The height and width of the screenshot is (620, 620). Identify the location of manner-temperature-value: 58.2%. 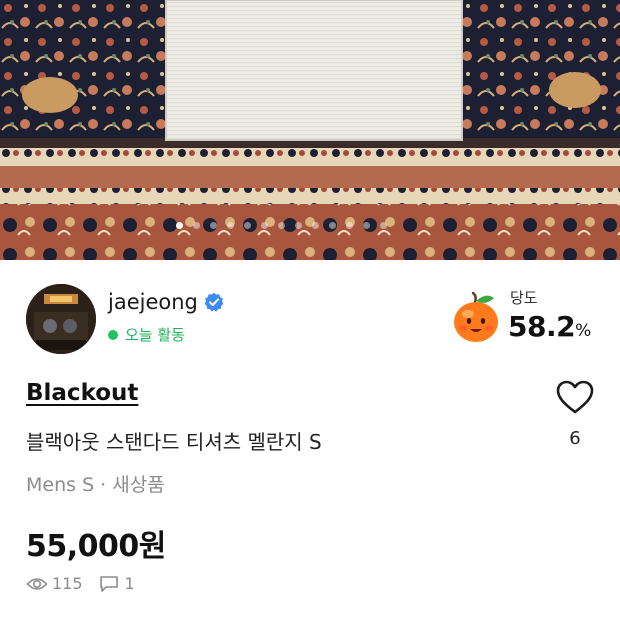
(549, 326).